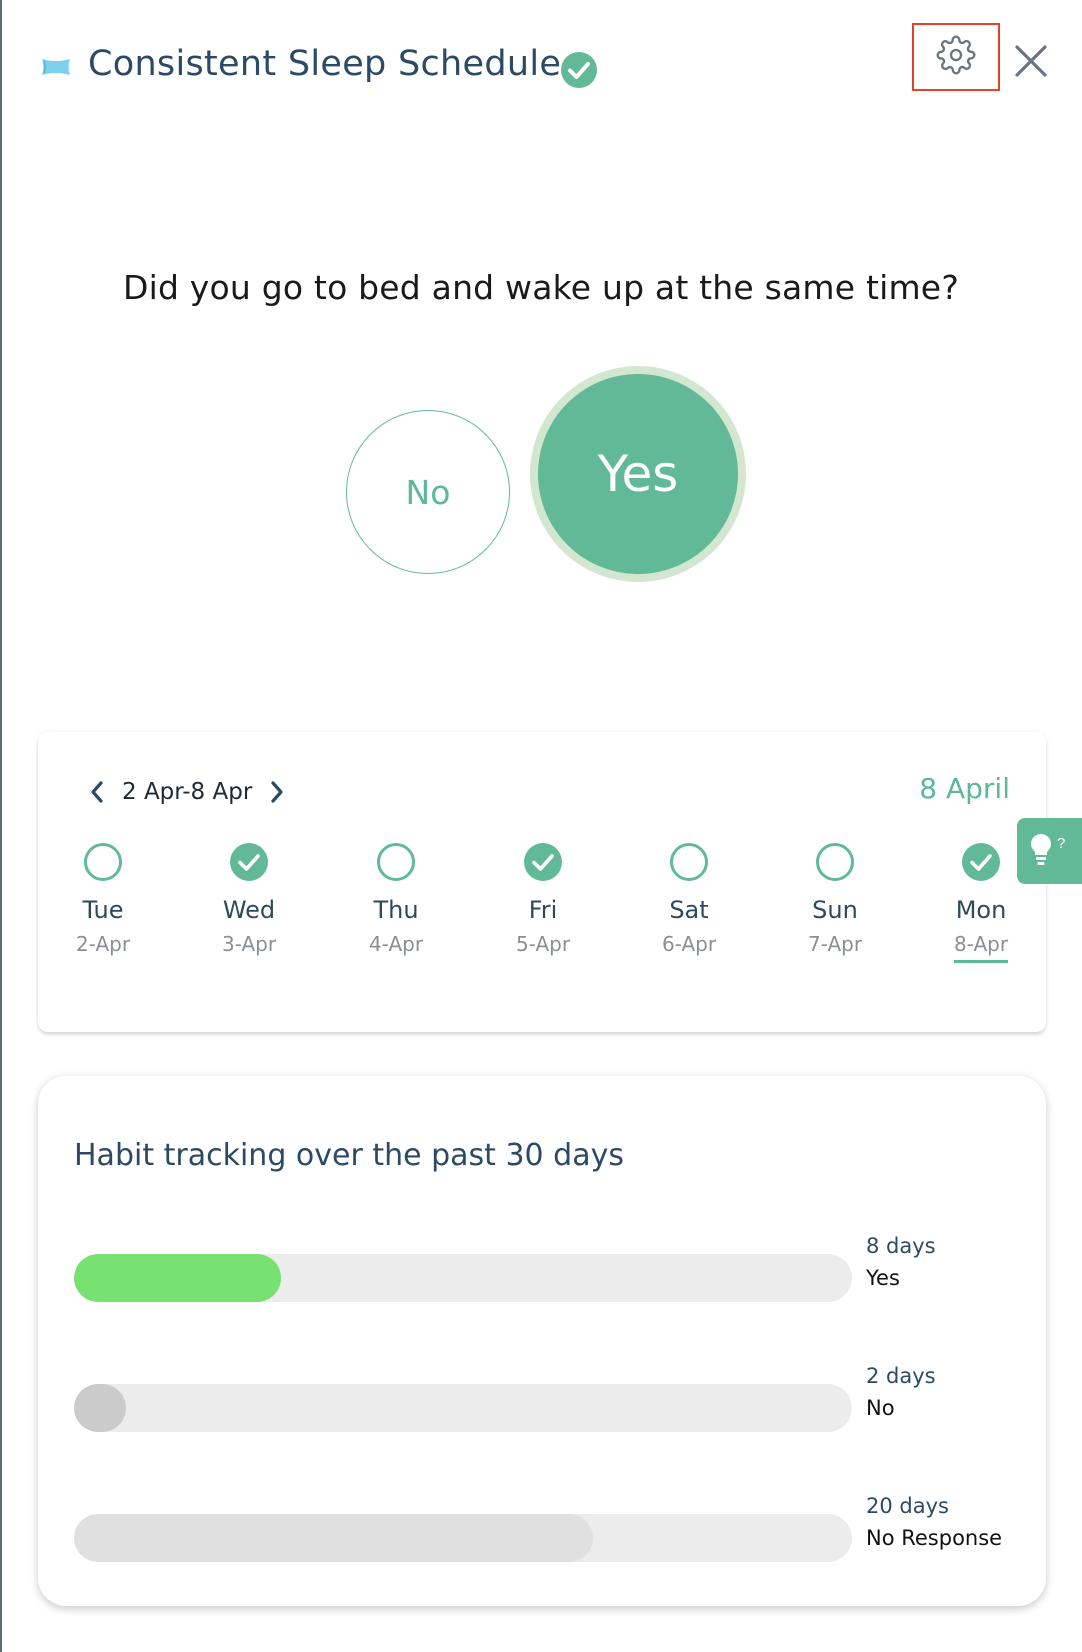 The image size is (1082, 1652). I want to click on chevron-right-icon, so click(277, 792).